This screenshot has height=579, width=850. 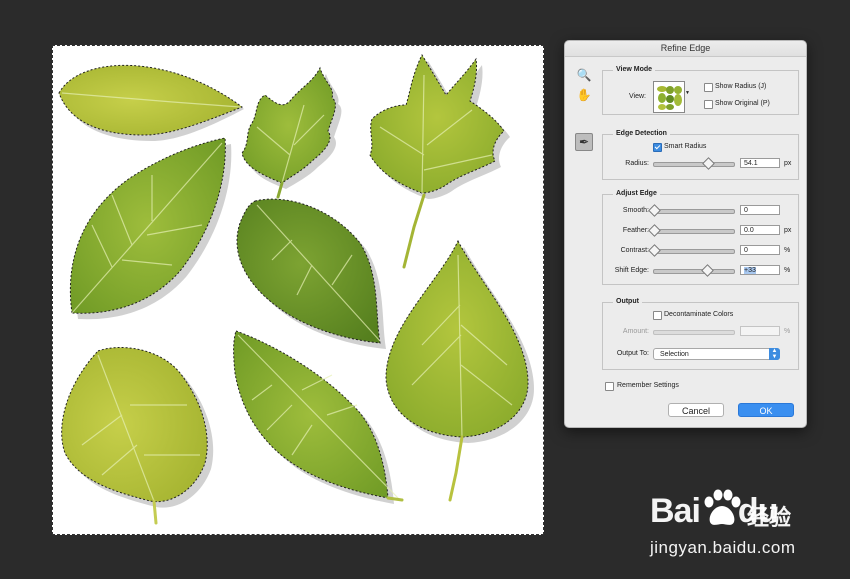 What do you see at coordinates (641, 133) in the screenshot?
I see `edge-detection-legend: Edge Detection` at bounding box center [641, 133].